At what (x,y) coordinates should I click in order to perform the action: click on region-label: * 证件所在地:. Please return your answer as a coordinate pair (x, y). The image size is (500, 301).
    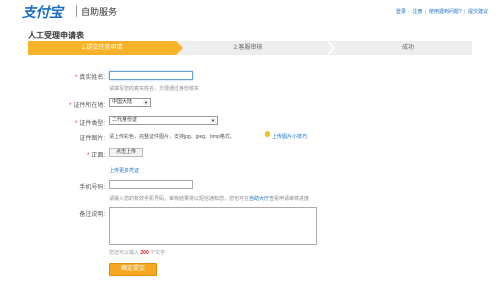
    Looking at the image, I should click on (86, 106).